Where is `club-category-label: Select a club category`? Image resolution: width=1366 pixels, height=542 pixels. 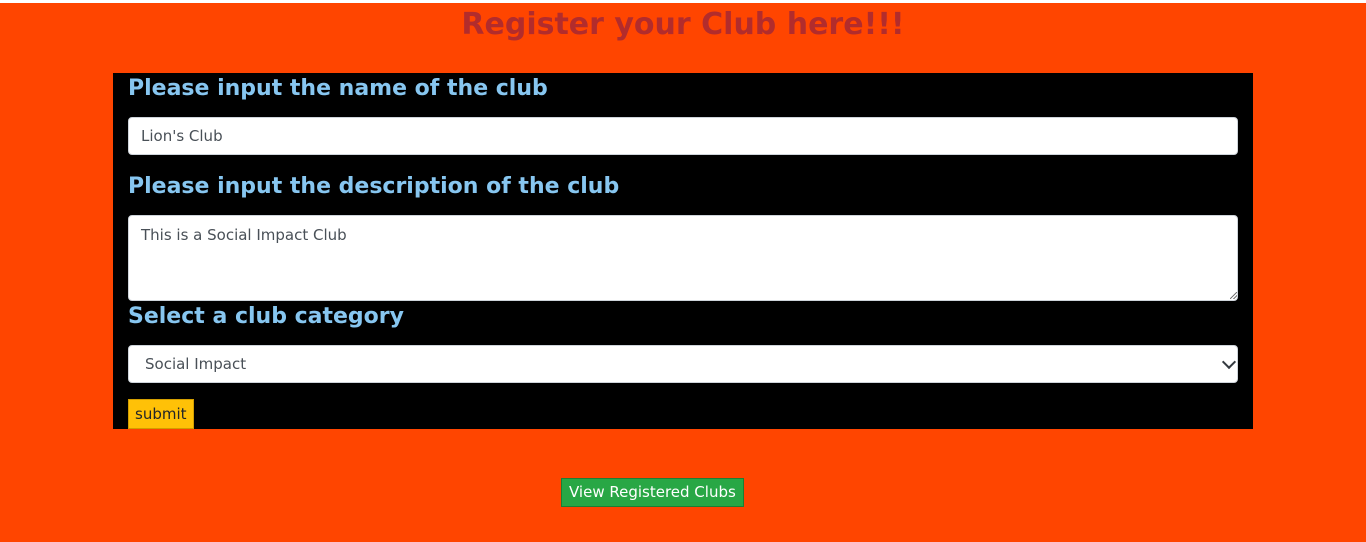 club-category-label: Select a club category is located at coordinates (266, 316).